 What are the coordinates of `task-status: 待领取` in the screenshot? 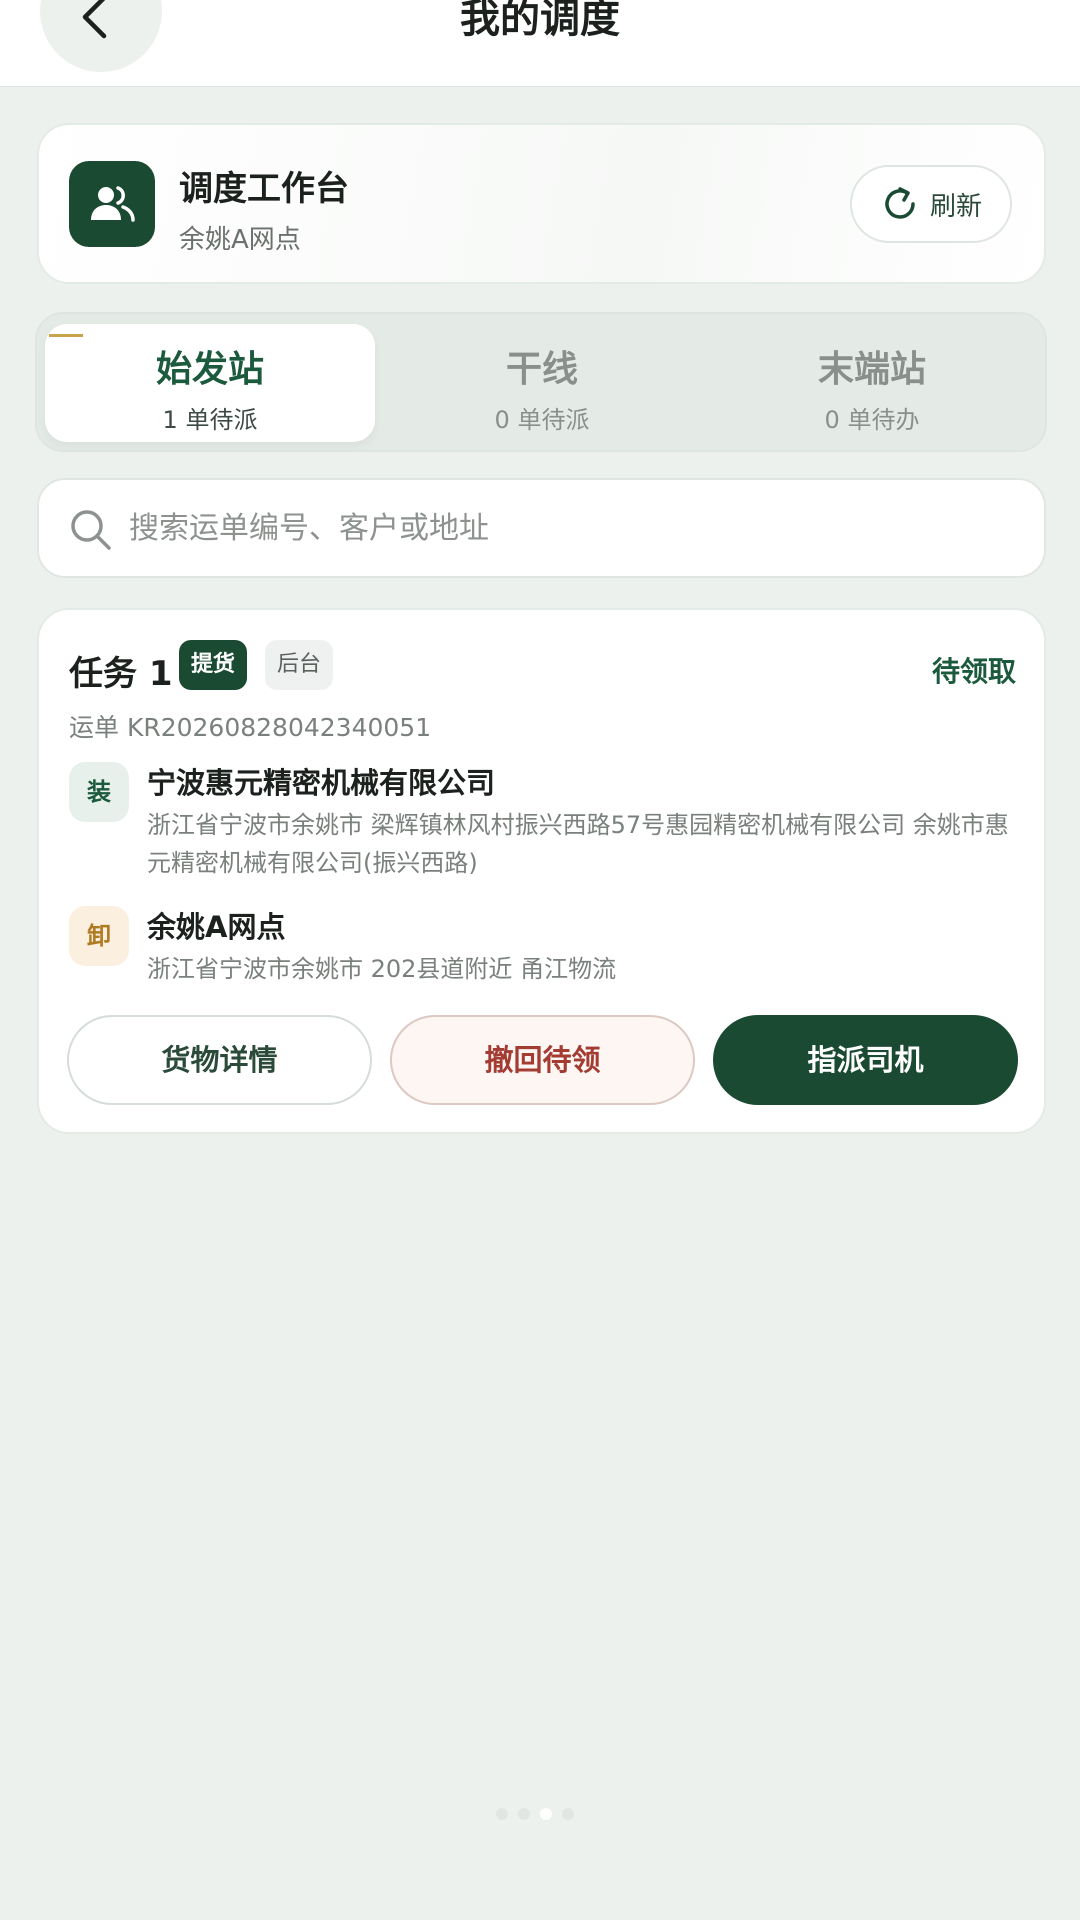 It's located at (973, 671).